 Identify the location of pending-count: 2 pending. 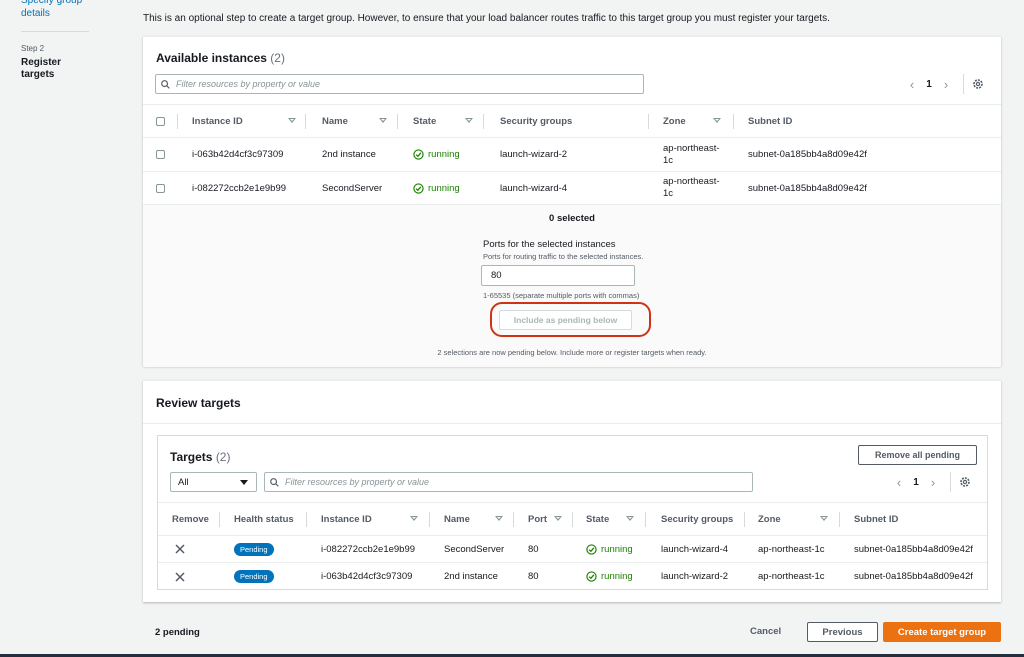
(177, 632).